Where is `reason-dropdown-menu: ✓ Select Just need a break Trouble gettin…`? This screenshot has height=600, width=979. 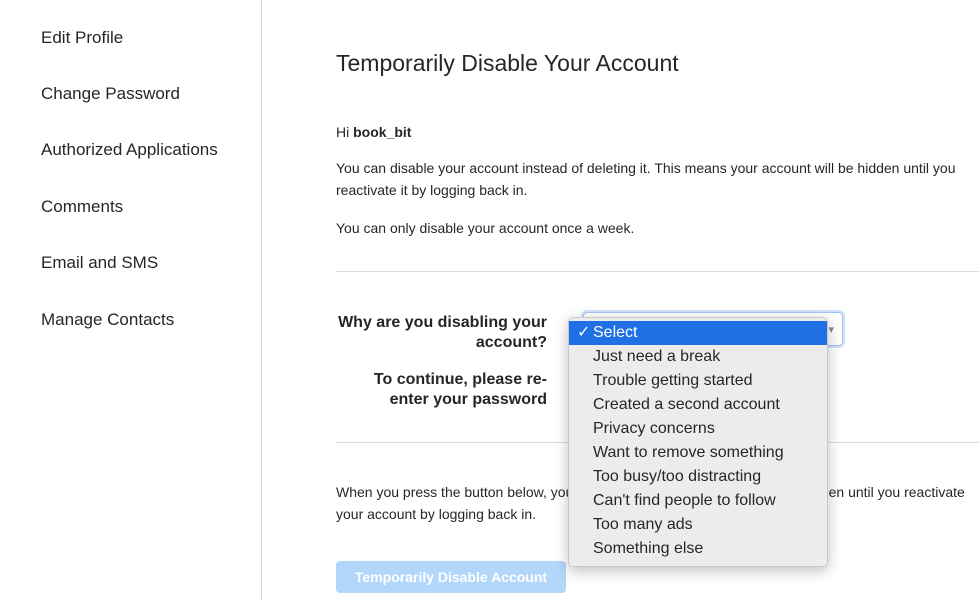
reason-dropdown-menu: ✓ Select Just need a break Trouble gettin… is located at coordinates (698, 442).